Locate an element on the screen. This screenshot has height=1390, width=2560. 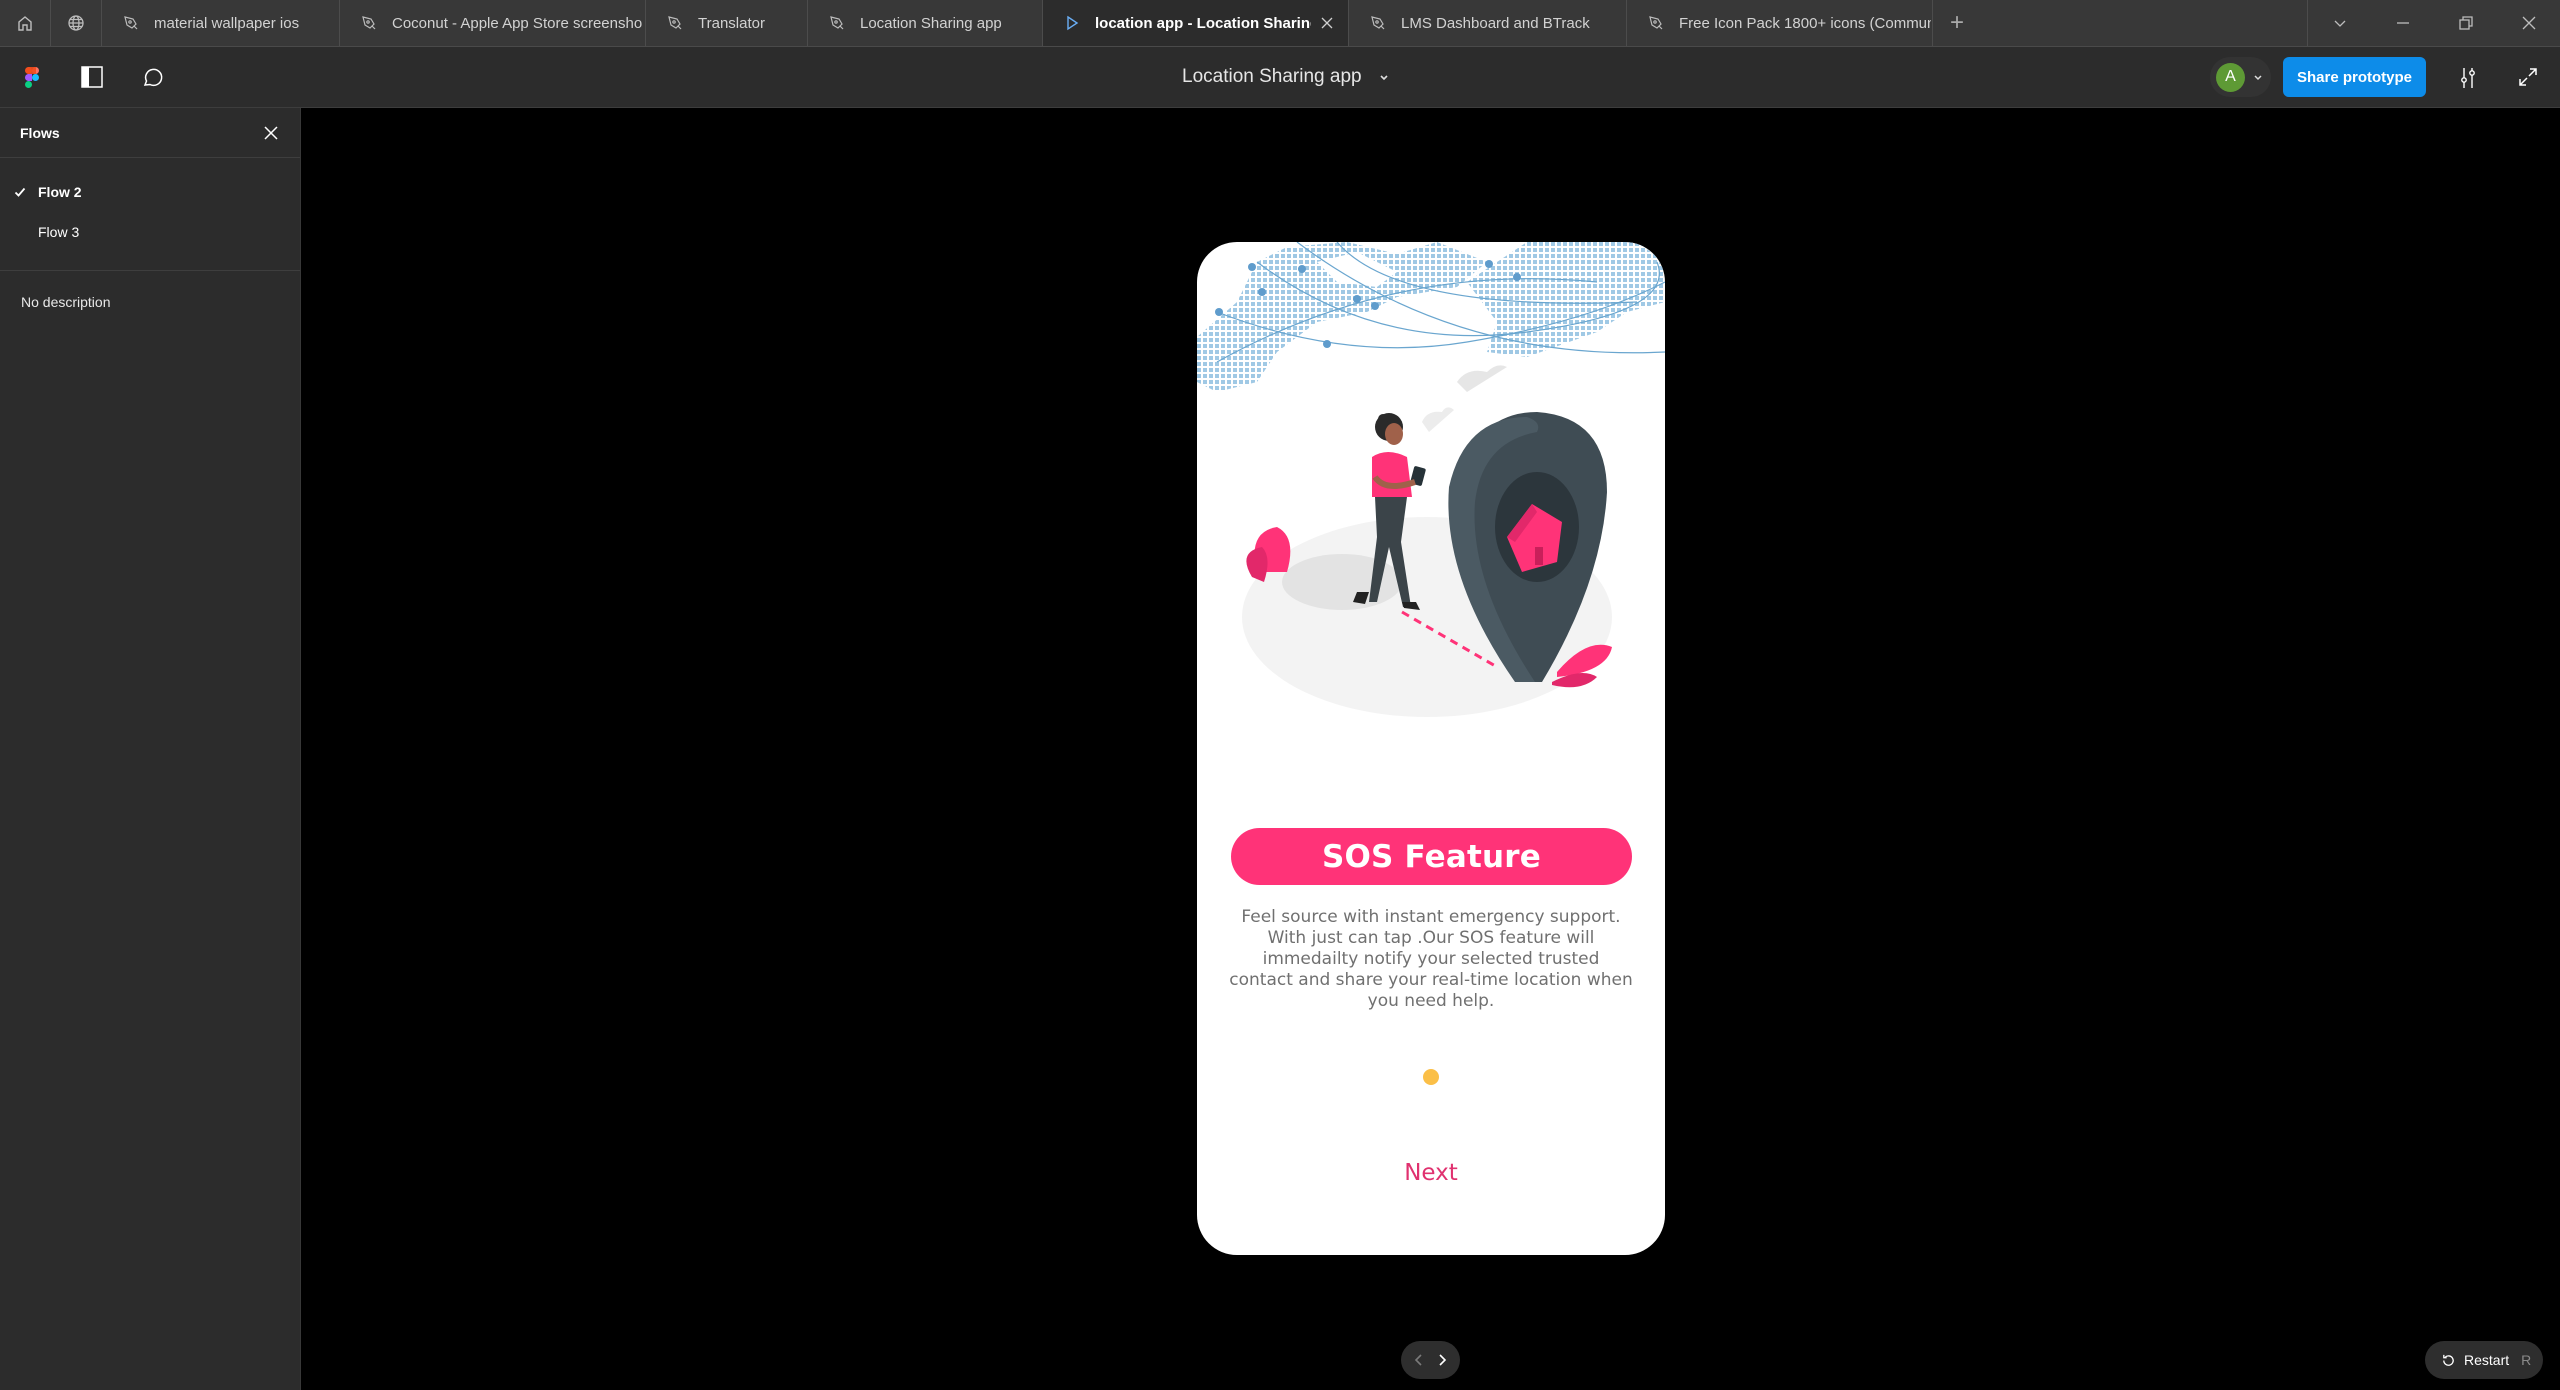
sidebar-icon is located at coordinates (92, 77).